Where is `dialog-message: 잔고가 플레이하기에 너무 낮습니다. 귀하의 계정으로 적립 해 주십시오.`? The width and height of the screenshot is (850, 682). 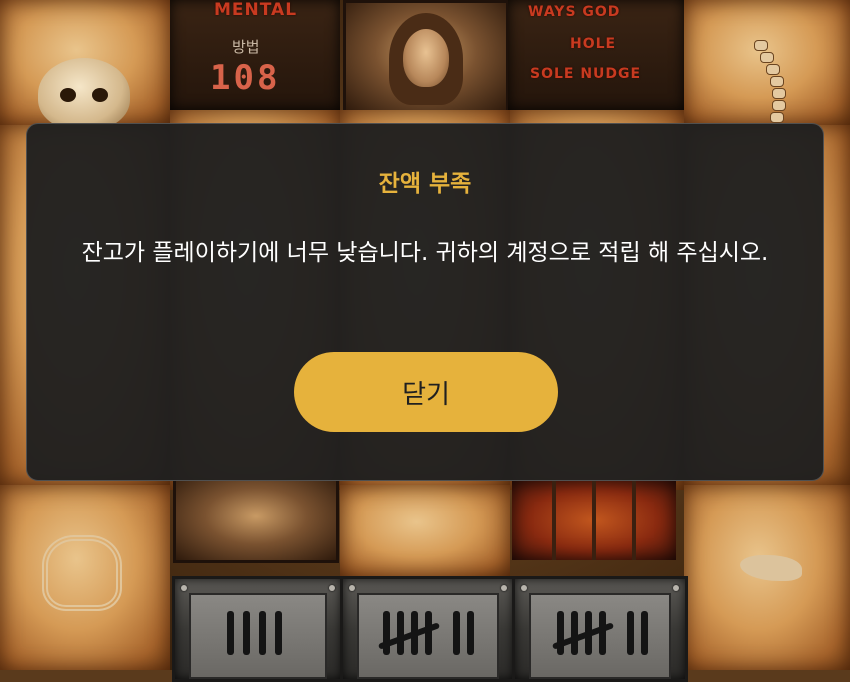 dialog-message: 잔고가 플레이하기에 너무 낮습니다. 귀하의 계정으로 적립 해 주십시오. is located at coordinates (425, 253).